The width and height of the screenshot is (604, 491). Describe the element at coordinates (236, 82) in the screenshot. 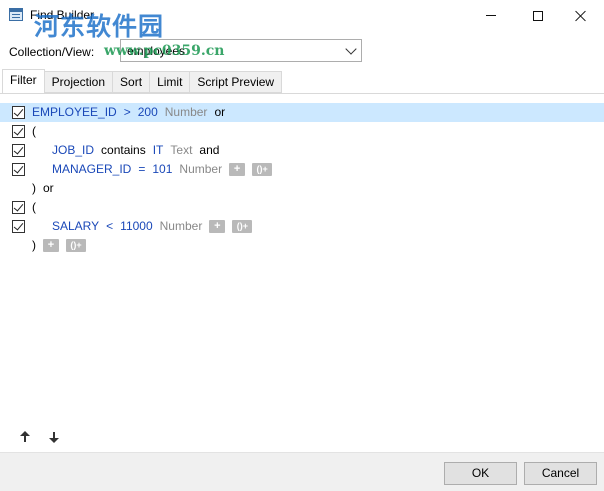

I see `tab-script-preview: Script Preview` at that location.